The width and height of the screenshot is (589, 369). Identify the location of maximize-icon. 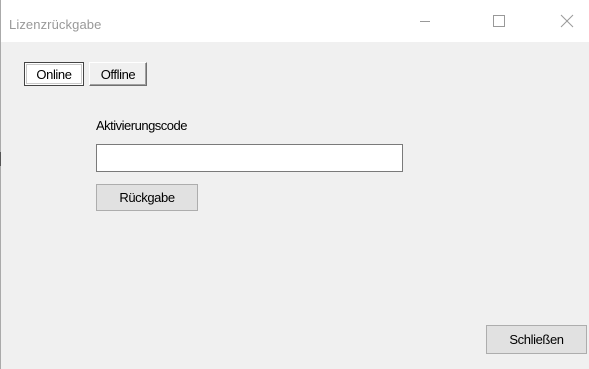
(499, 21).